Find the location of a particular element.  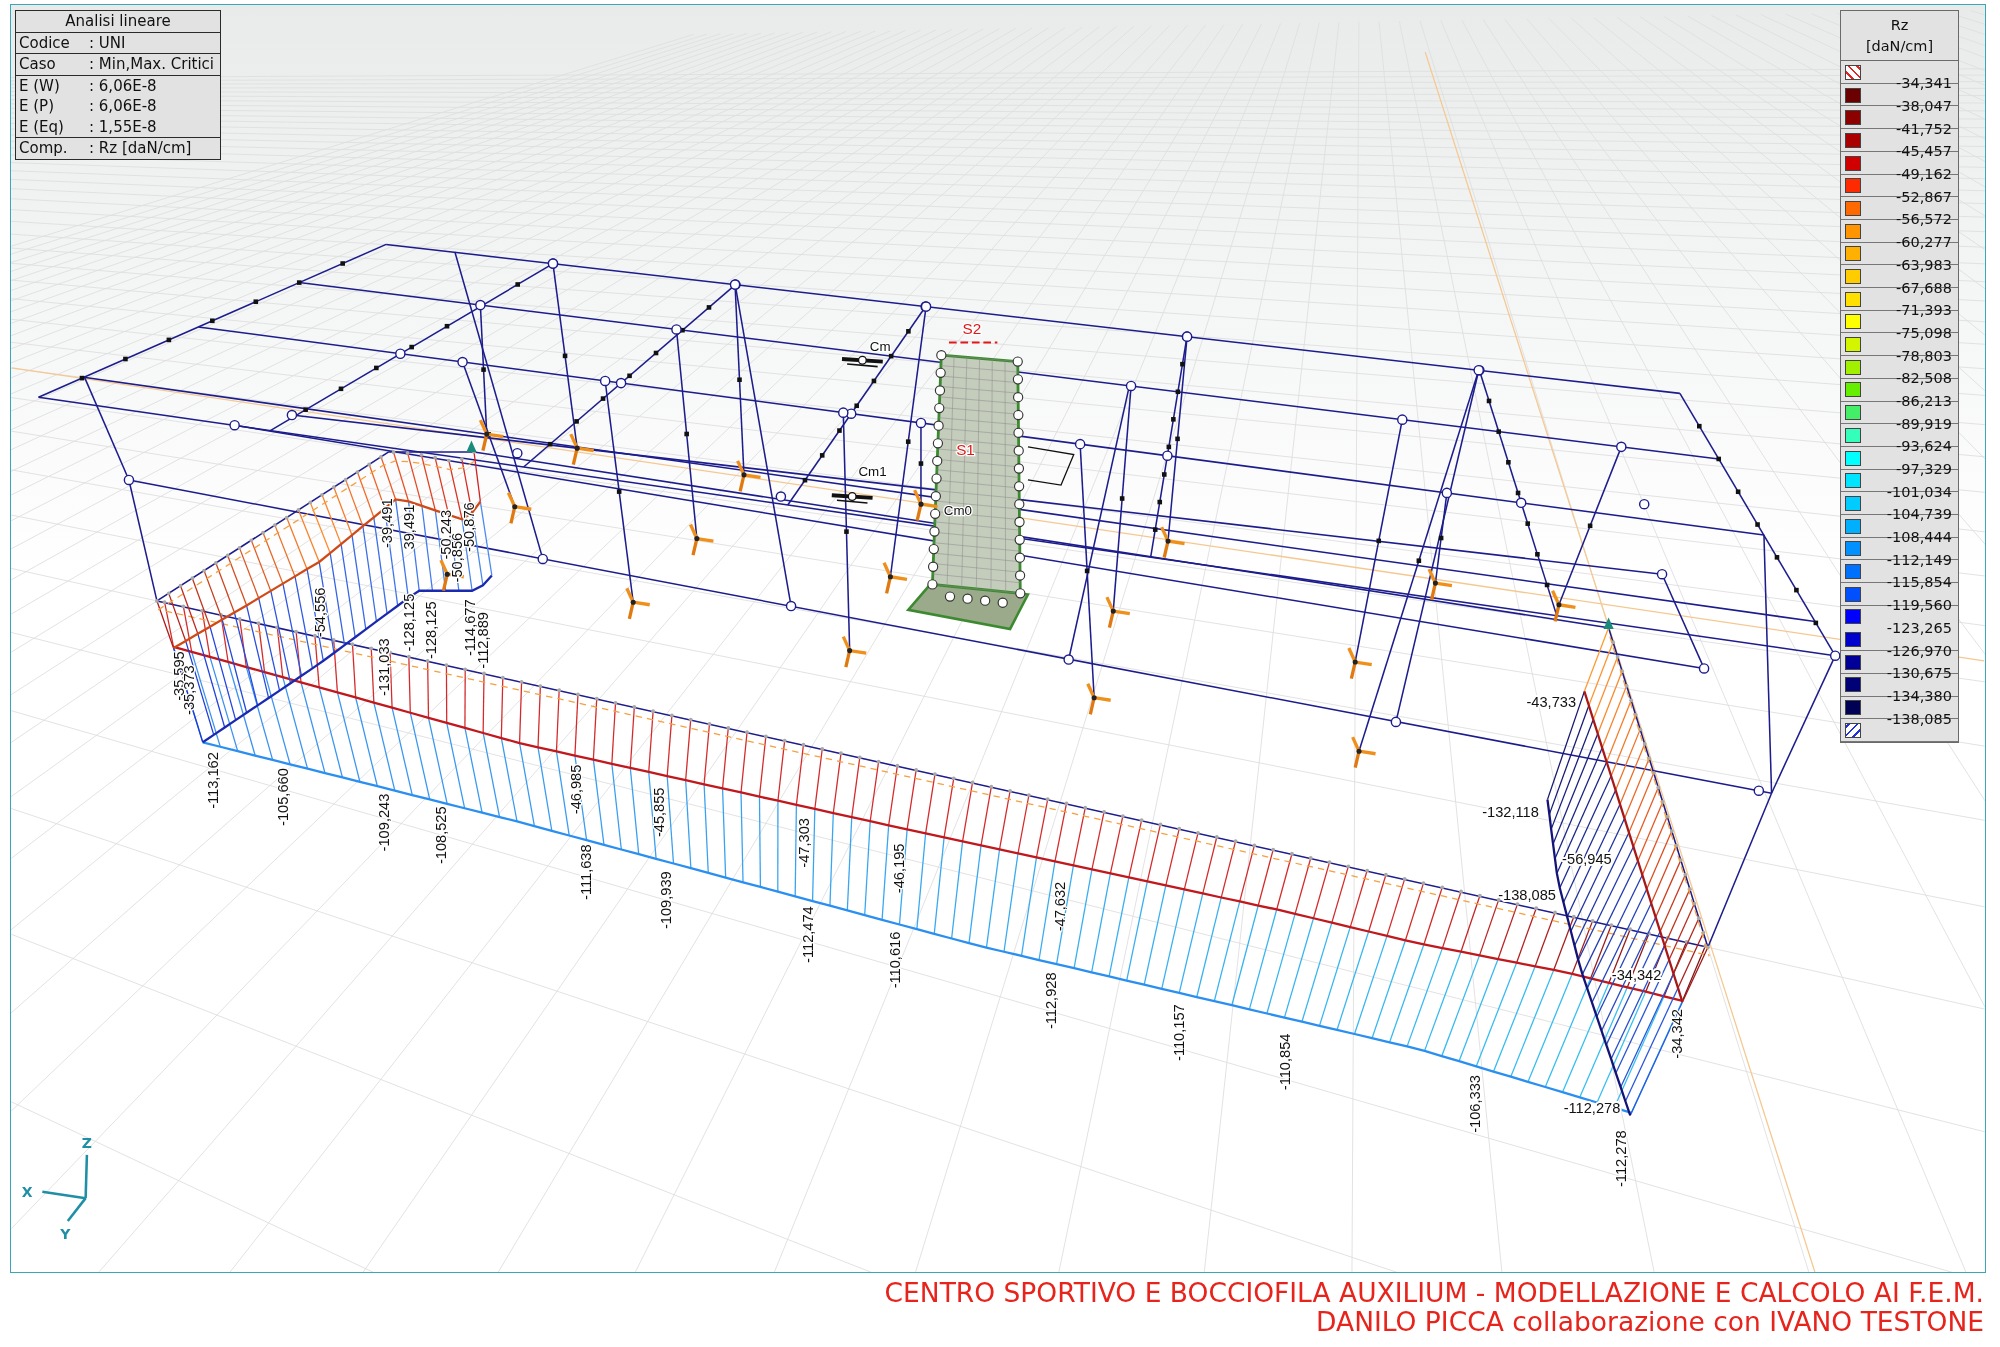

field-label: Comp. is located at coordinates (44, 148).